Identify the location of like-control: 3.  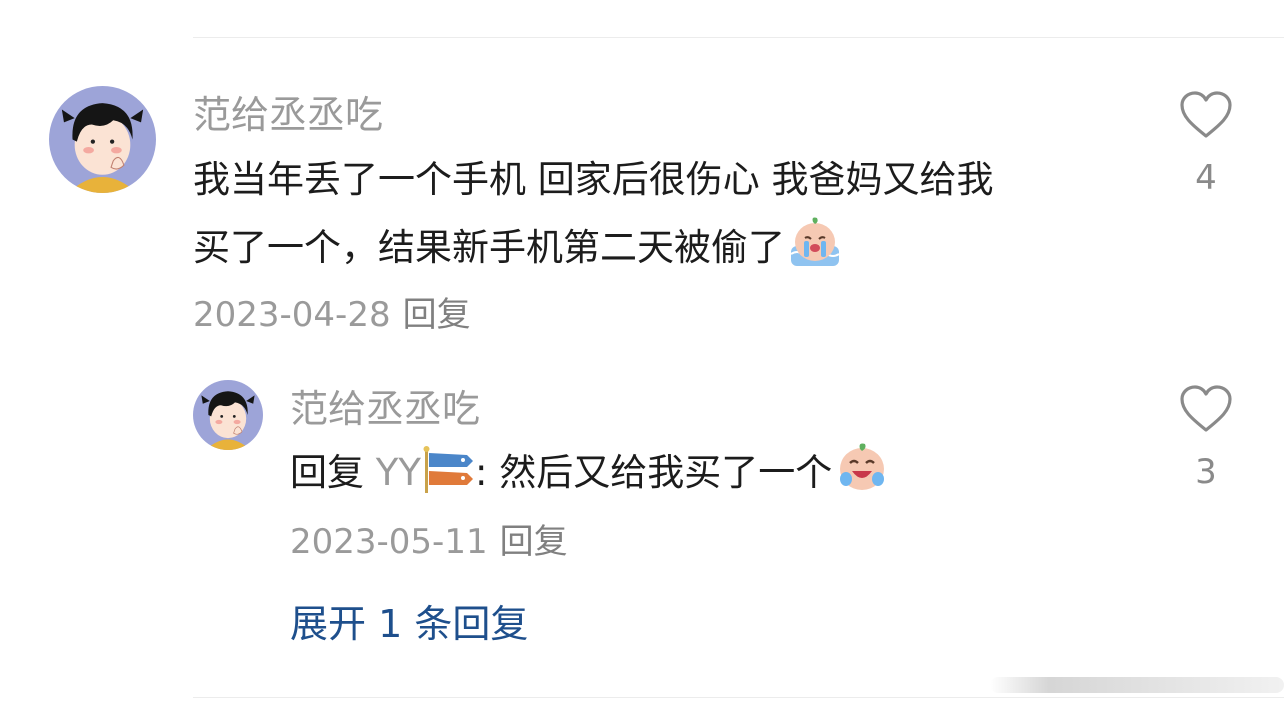
(1206, 438).